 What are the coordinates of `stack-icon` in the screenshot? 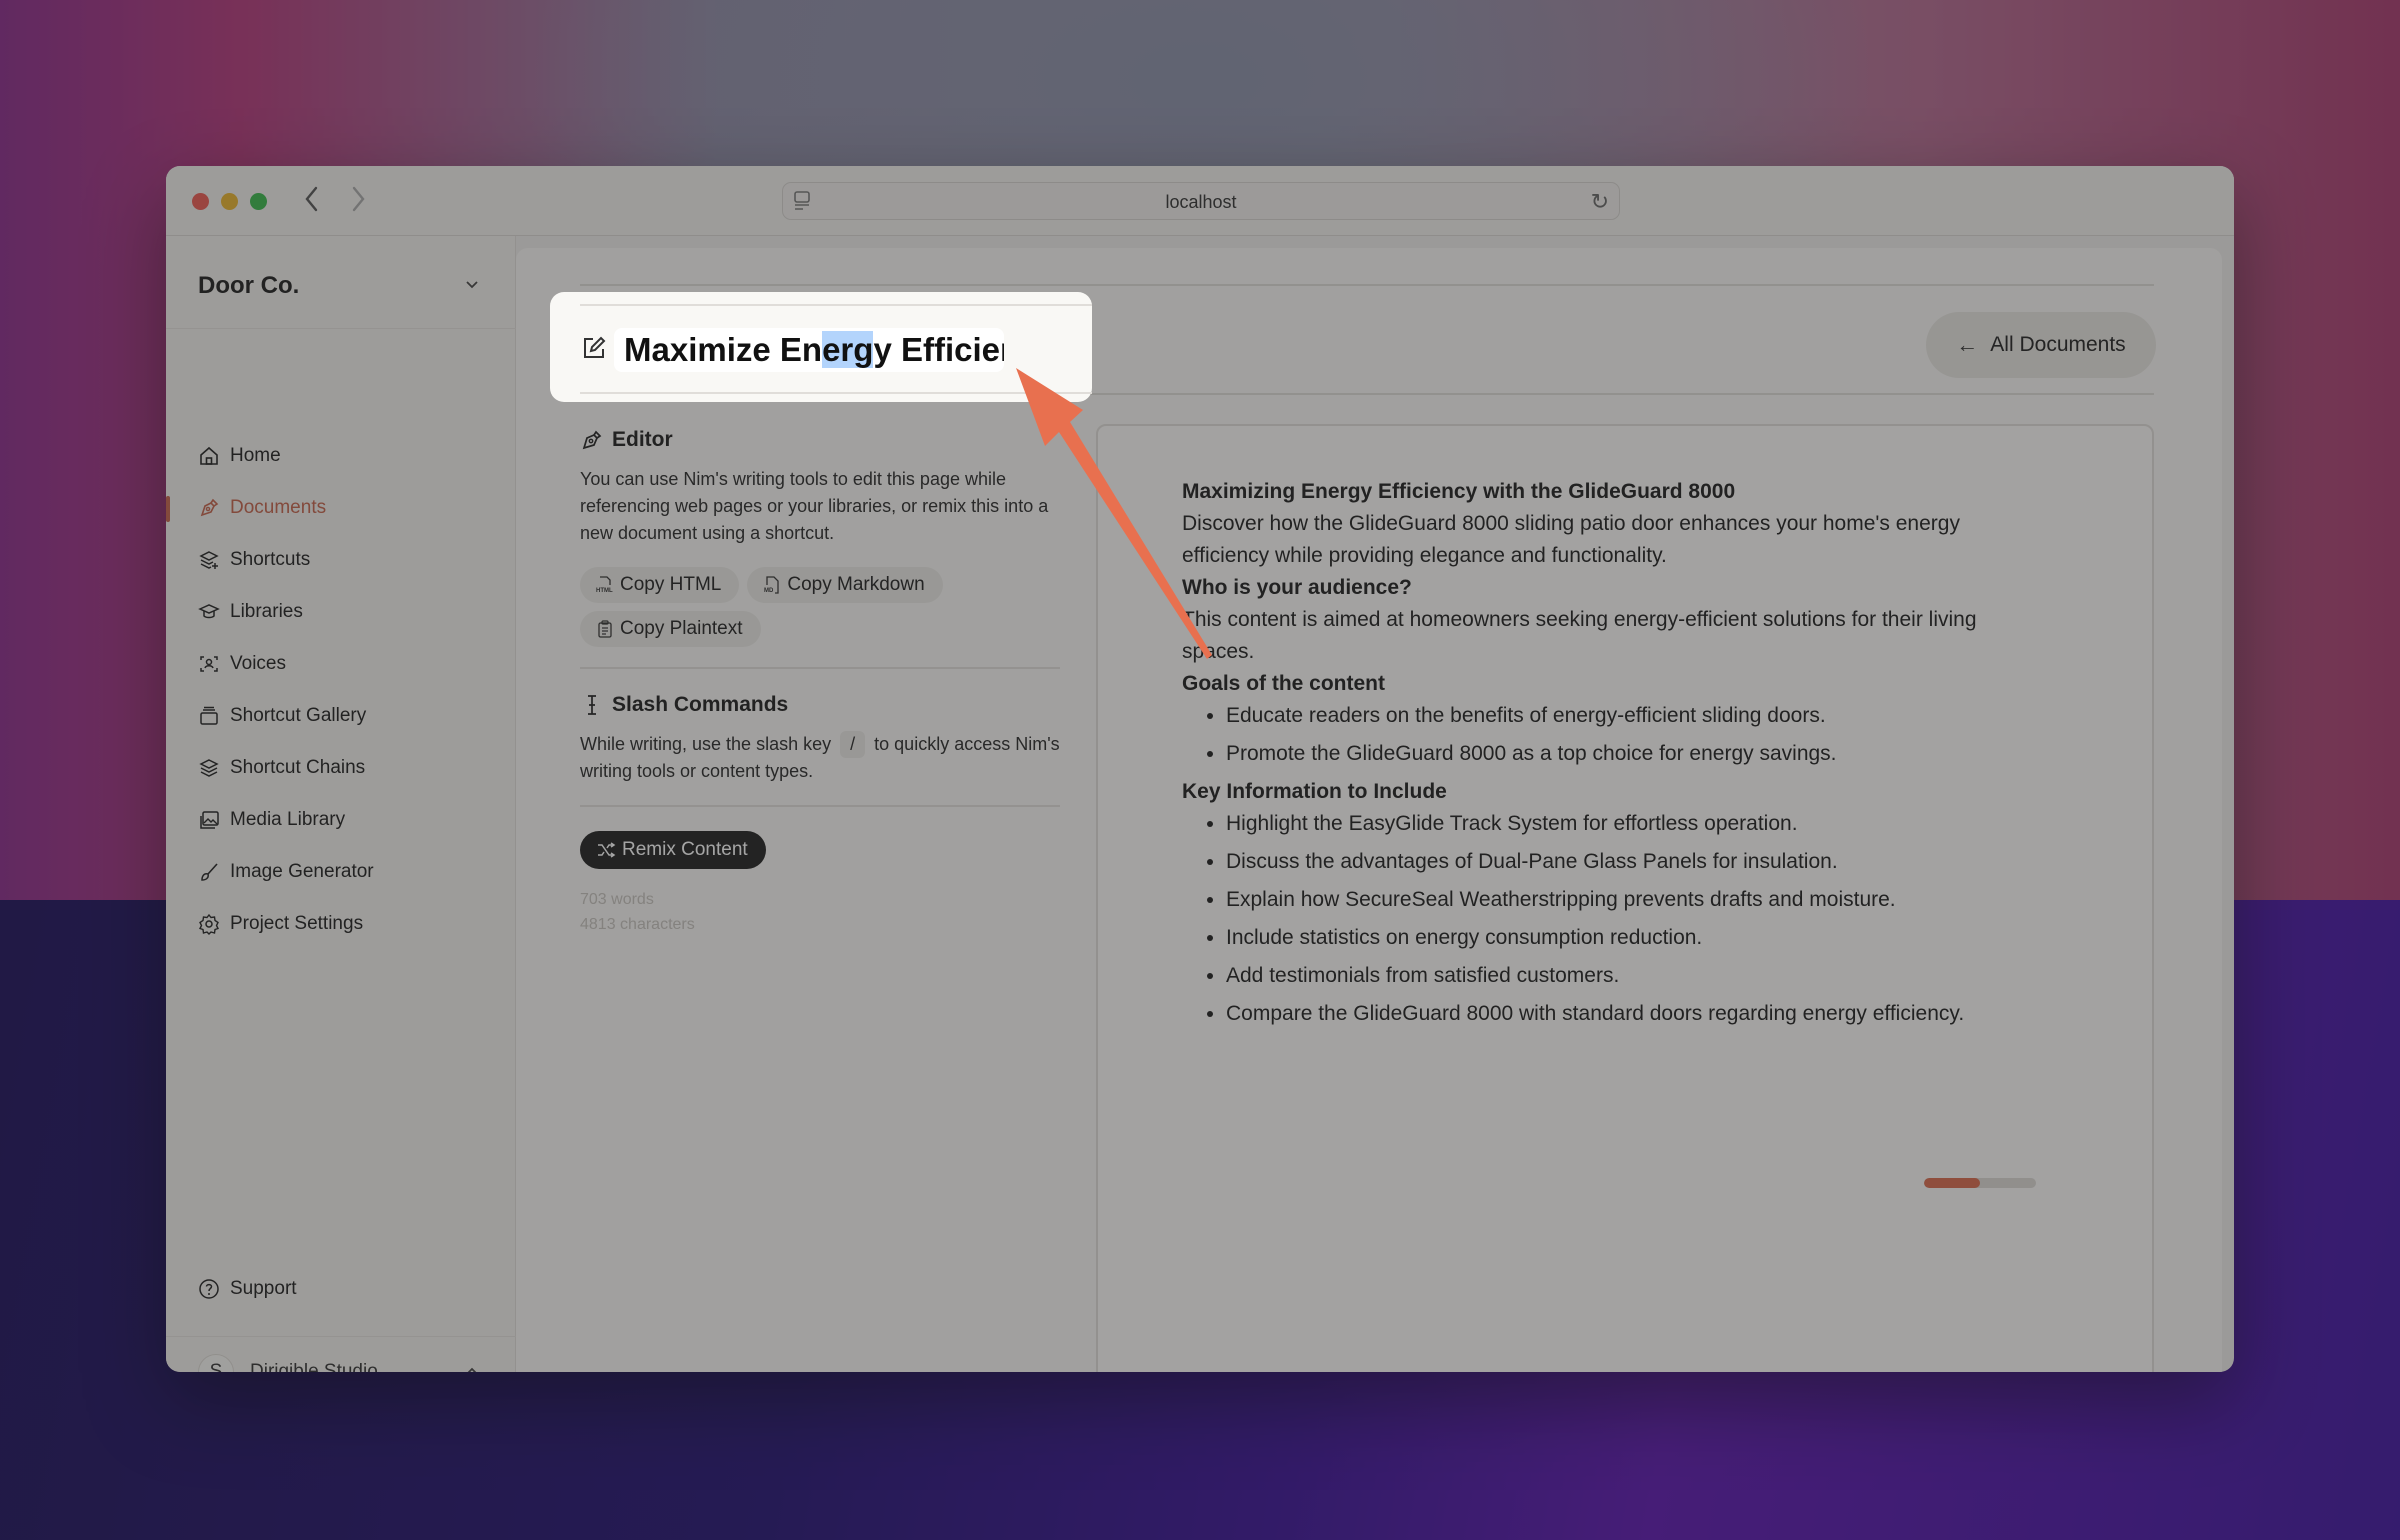 It's located at (209, 768).